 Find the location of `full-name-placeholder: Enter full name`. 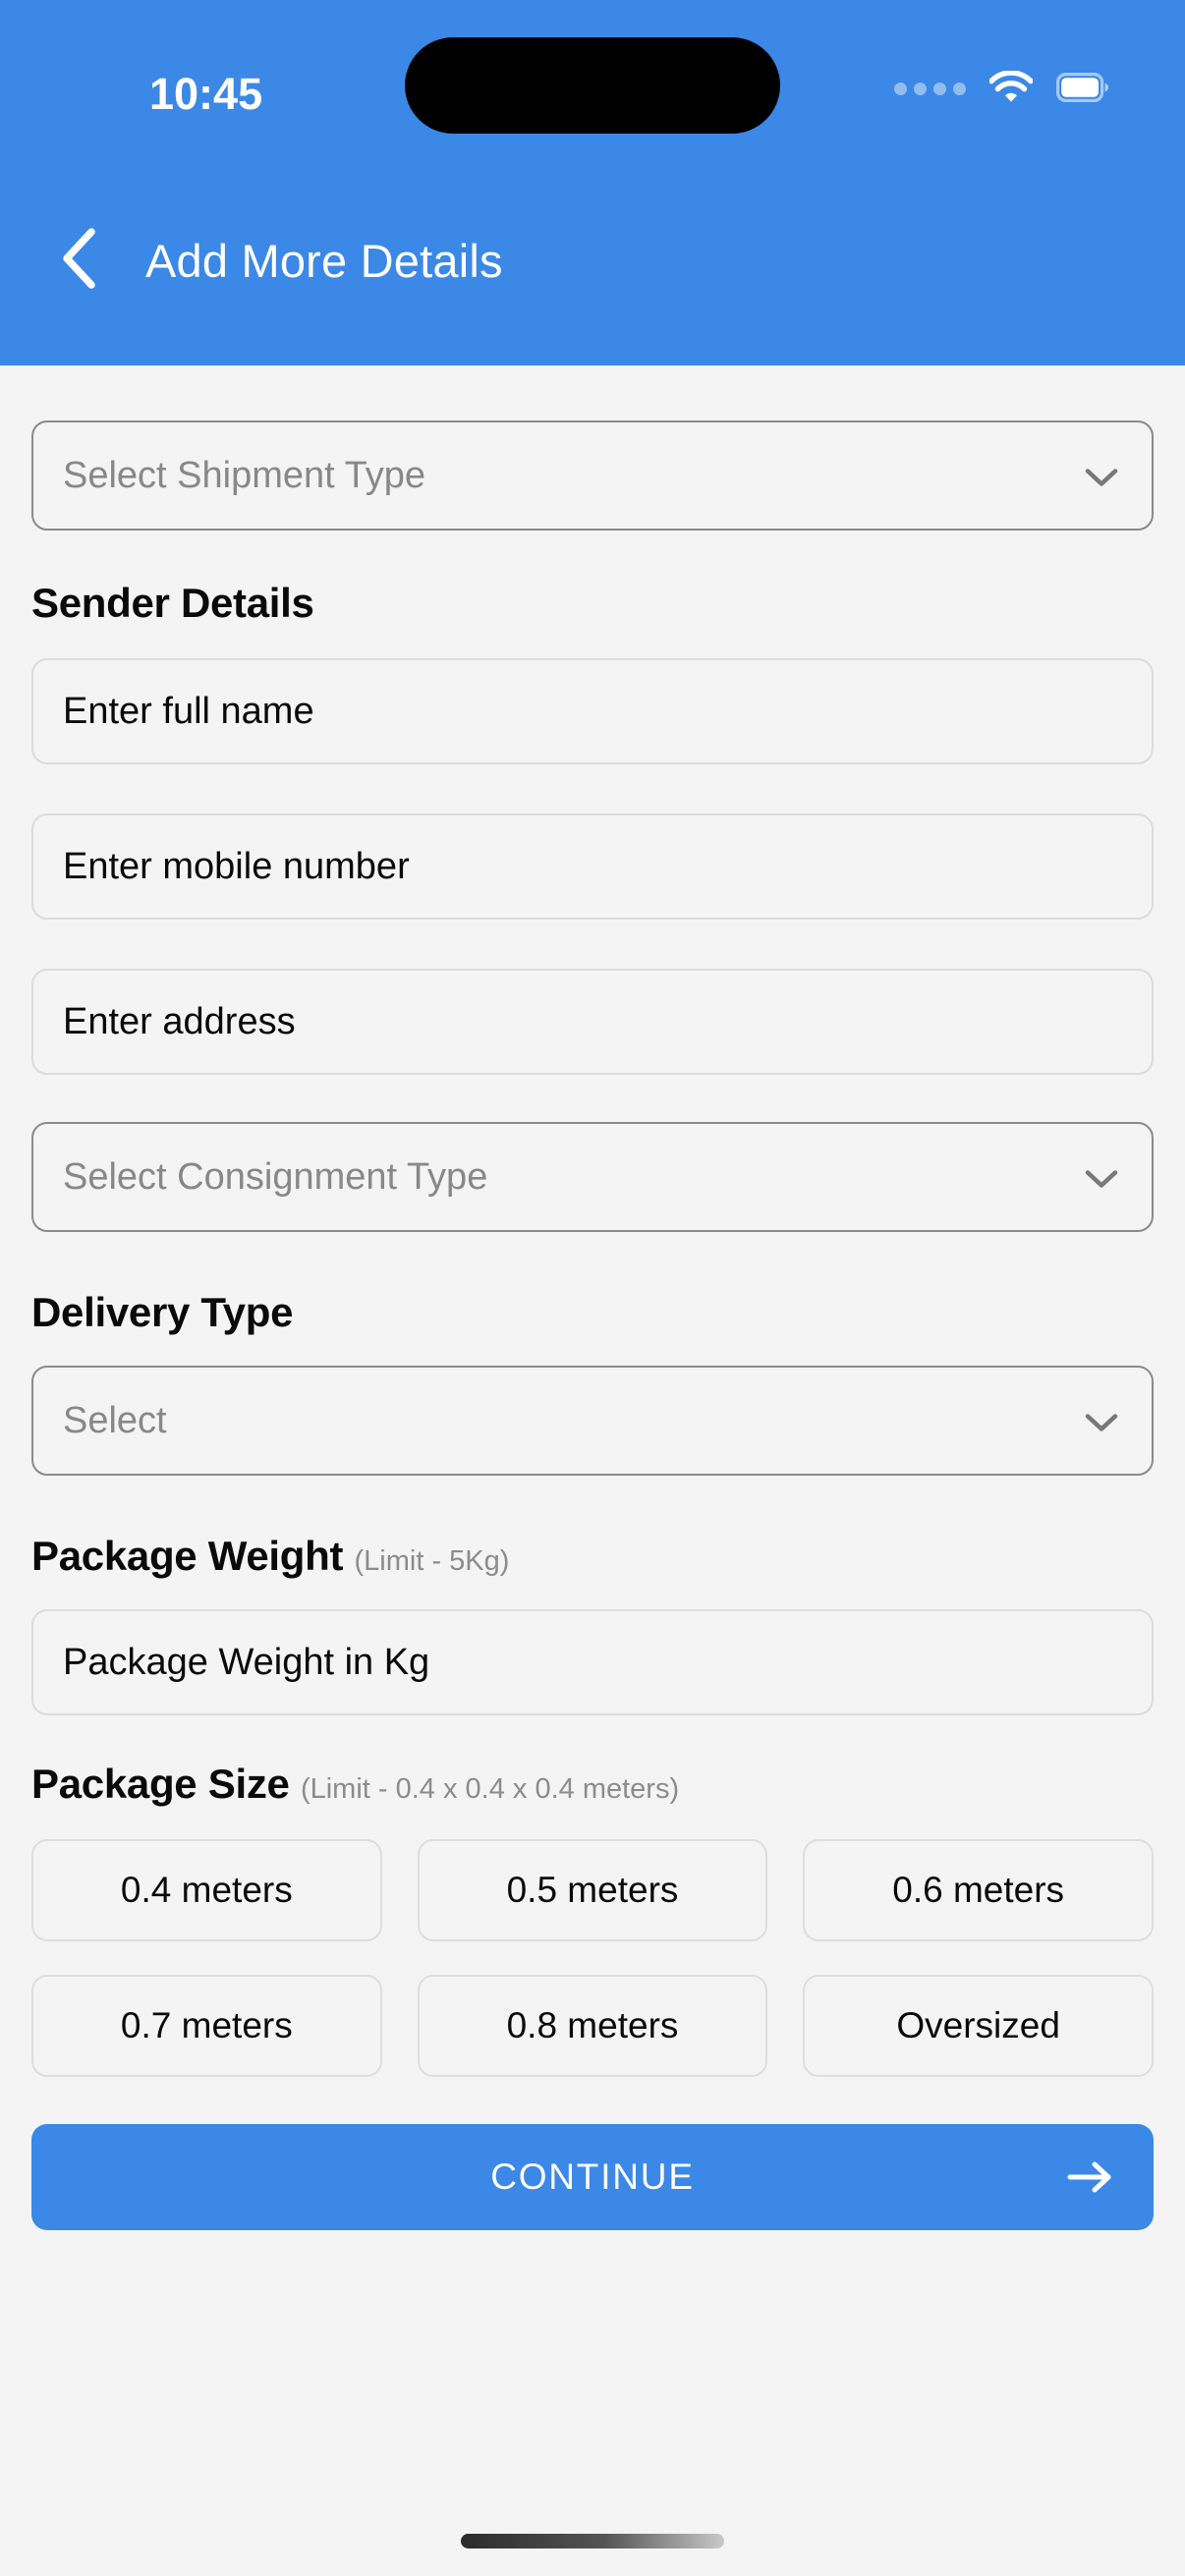

full-name-placeholder: Enter full name is located at coordinates (189, 711).